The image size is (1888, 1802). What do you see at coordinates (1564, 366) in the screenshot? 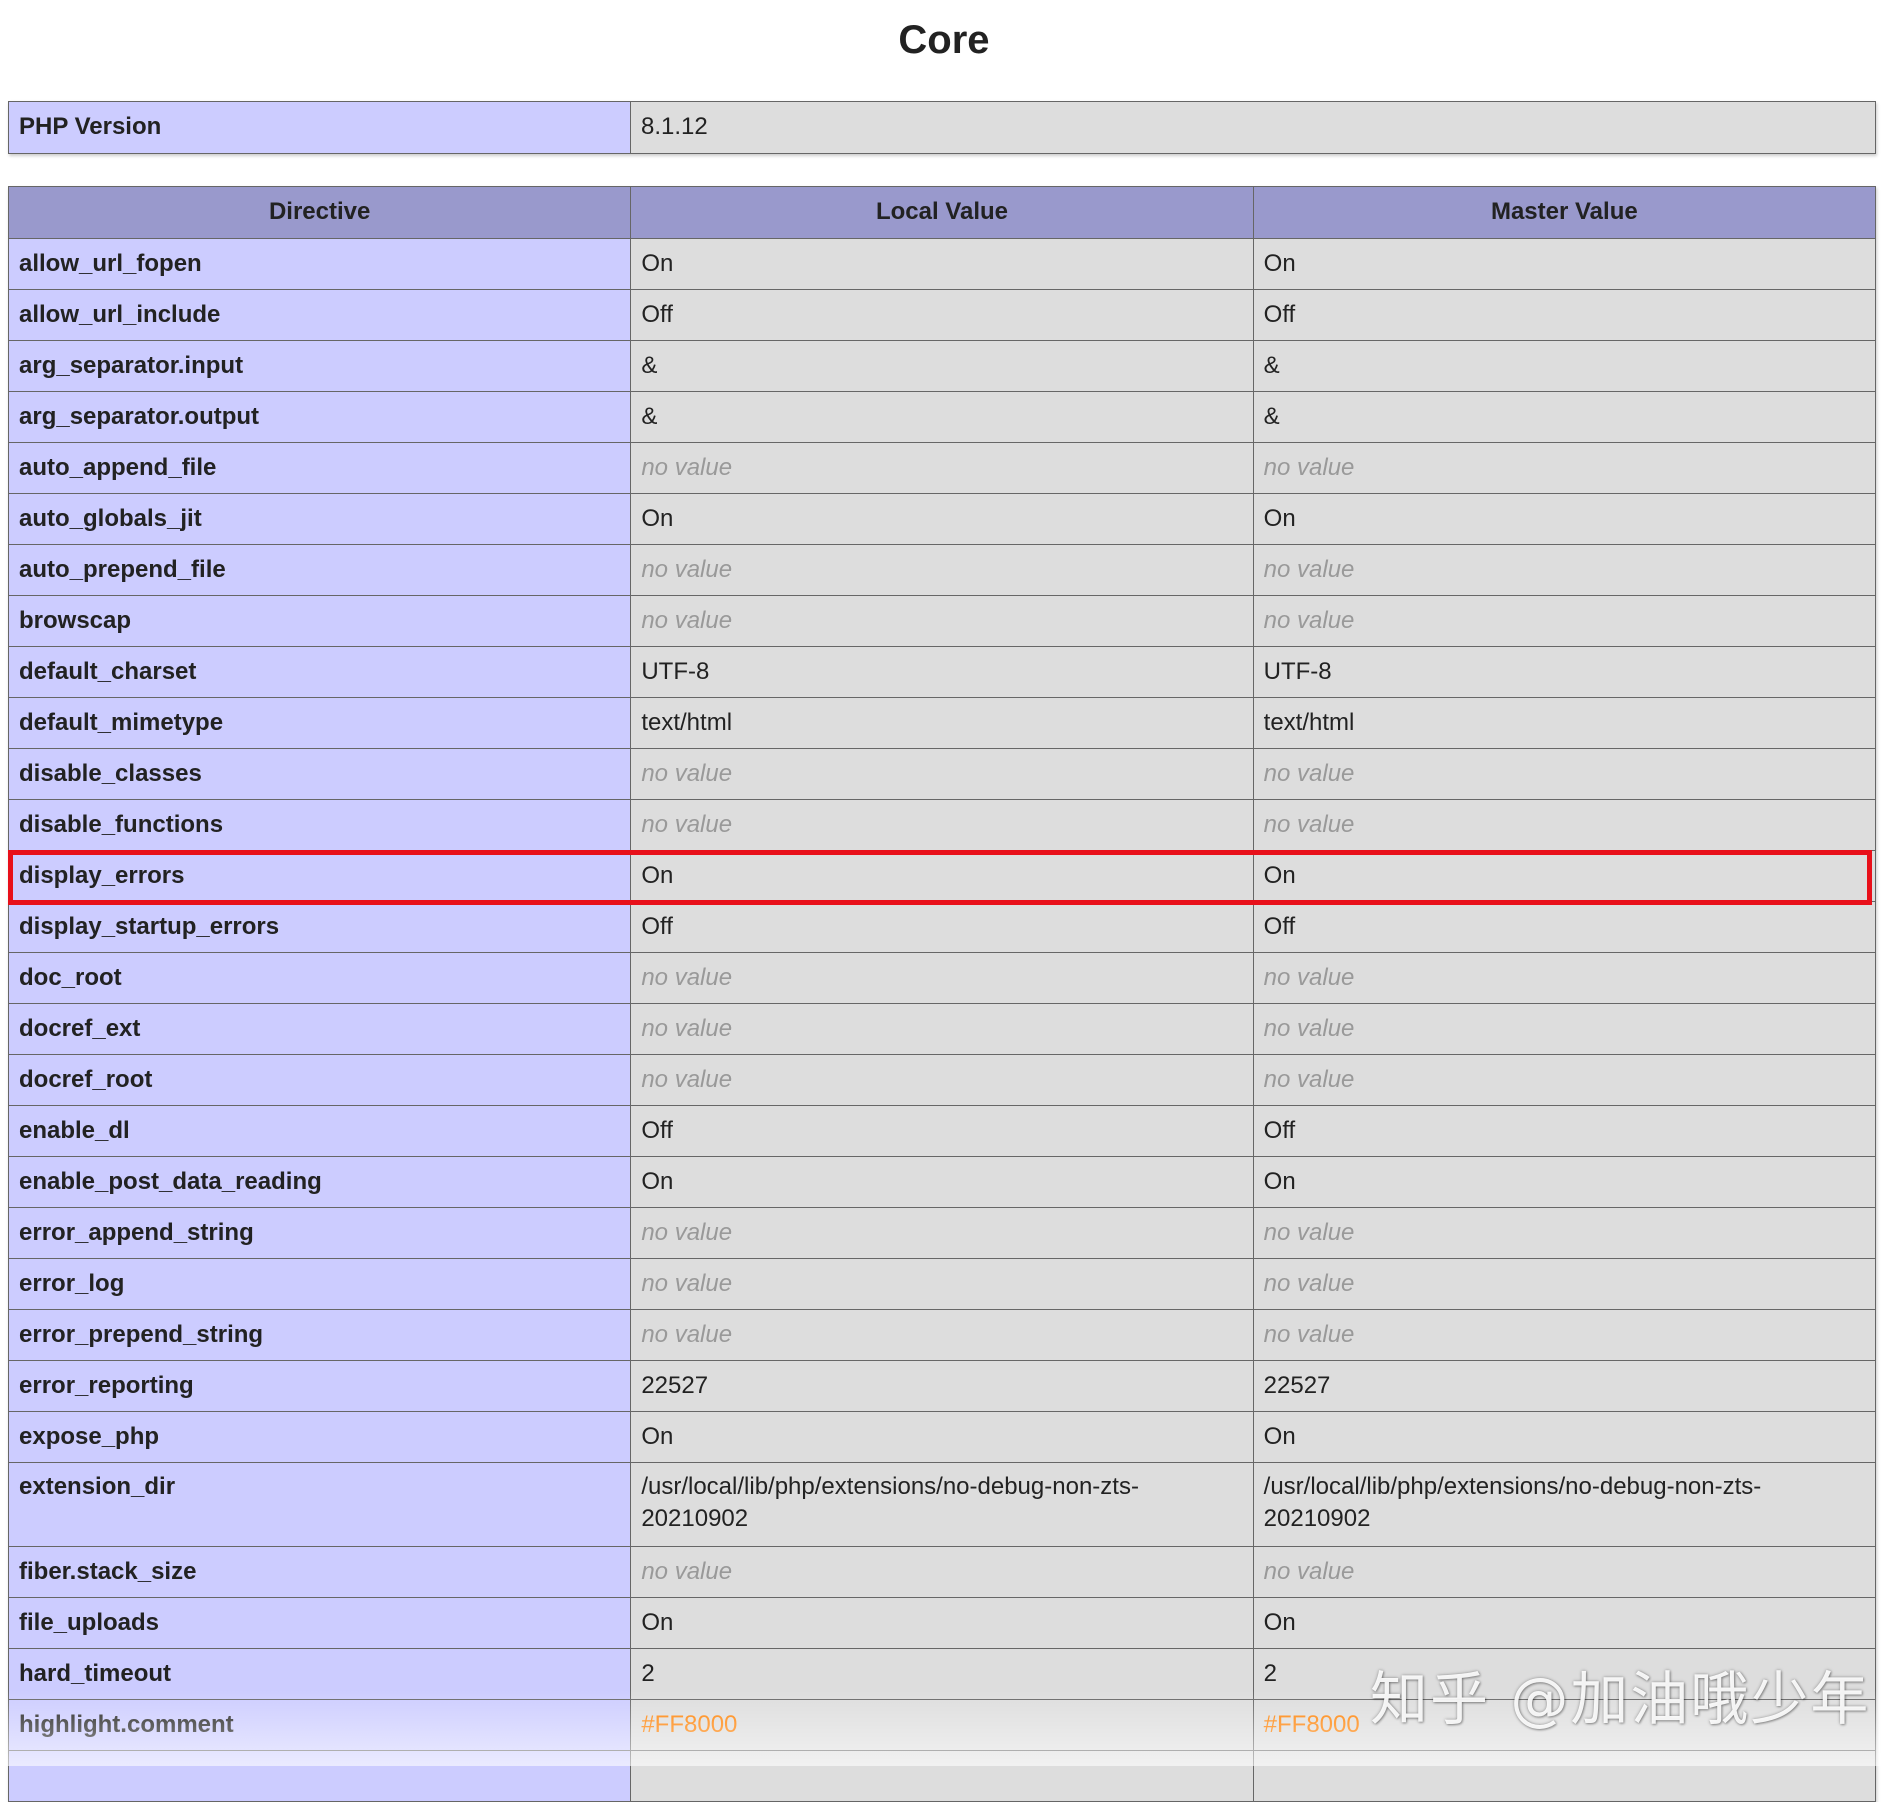
I see `master-value: &` at bounding box center [1564, 366].